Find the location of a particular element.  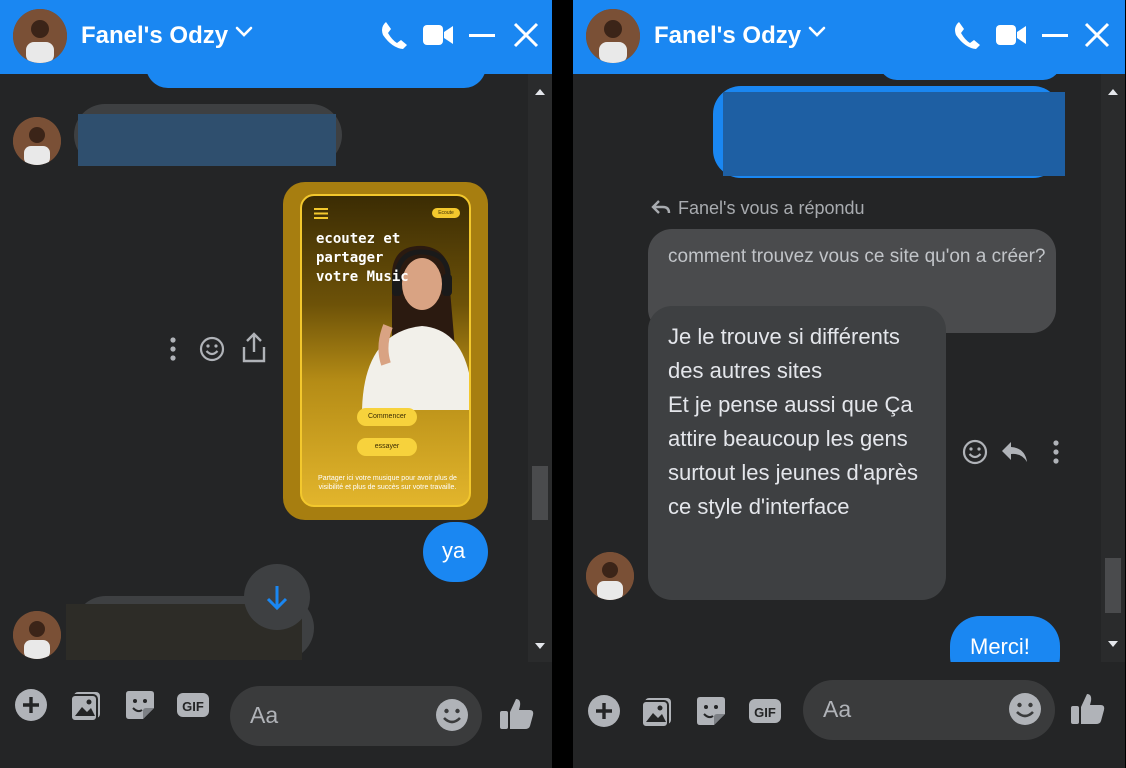

poster-headline: ecoutez et partager votre Music is located at coordinates (362, 258).